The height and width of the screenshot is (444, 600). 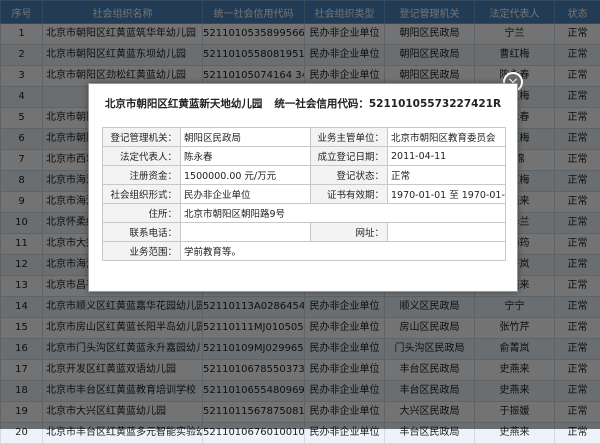 What do you see at coordinates (349, 156) in the screenshot?
I see `est-date-label: 成立登记日期：` at bounding box center [349, 156].